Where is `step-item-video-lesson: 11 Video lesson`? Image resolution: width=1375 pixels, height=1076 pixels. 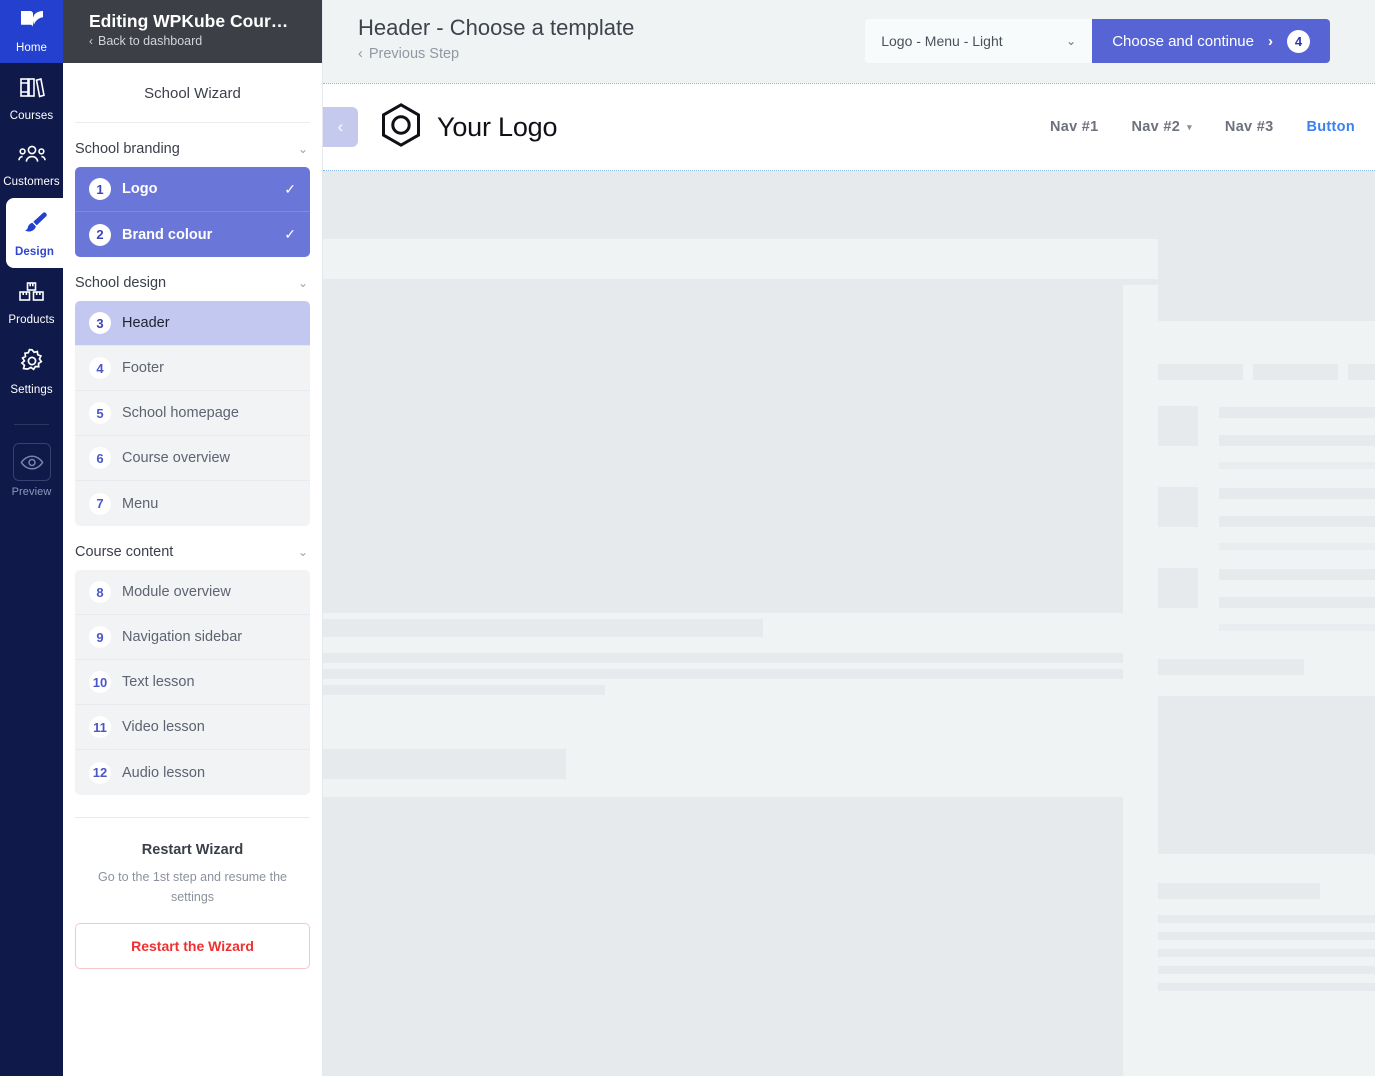 step-item-video-lesson: 11 Video lesson is located at coordinates (192, 727).